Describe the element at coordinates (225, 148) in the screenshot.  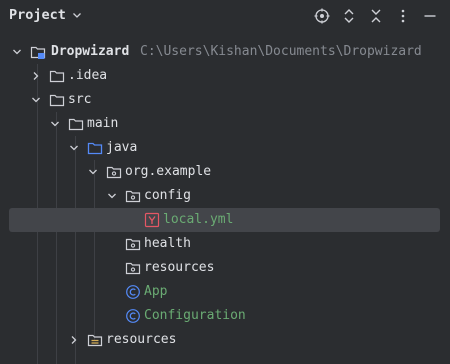
I see `tree-row-java: java` at that location.